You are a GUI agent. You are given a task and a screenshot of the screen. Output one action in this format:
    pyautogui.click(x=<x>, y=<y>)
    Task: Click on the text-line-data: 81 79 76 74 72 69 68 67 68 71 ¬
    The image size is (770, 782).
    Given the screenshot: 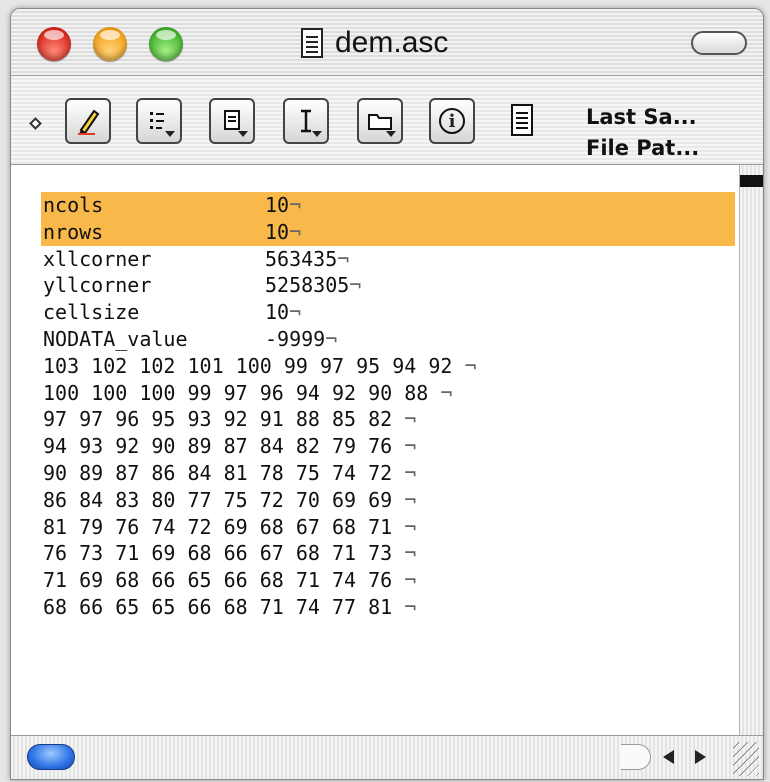 What is the action you would take?
    pyautogui.click(x=388, y=527)
    